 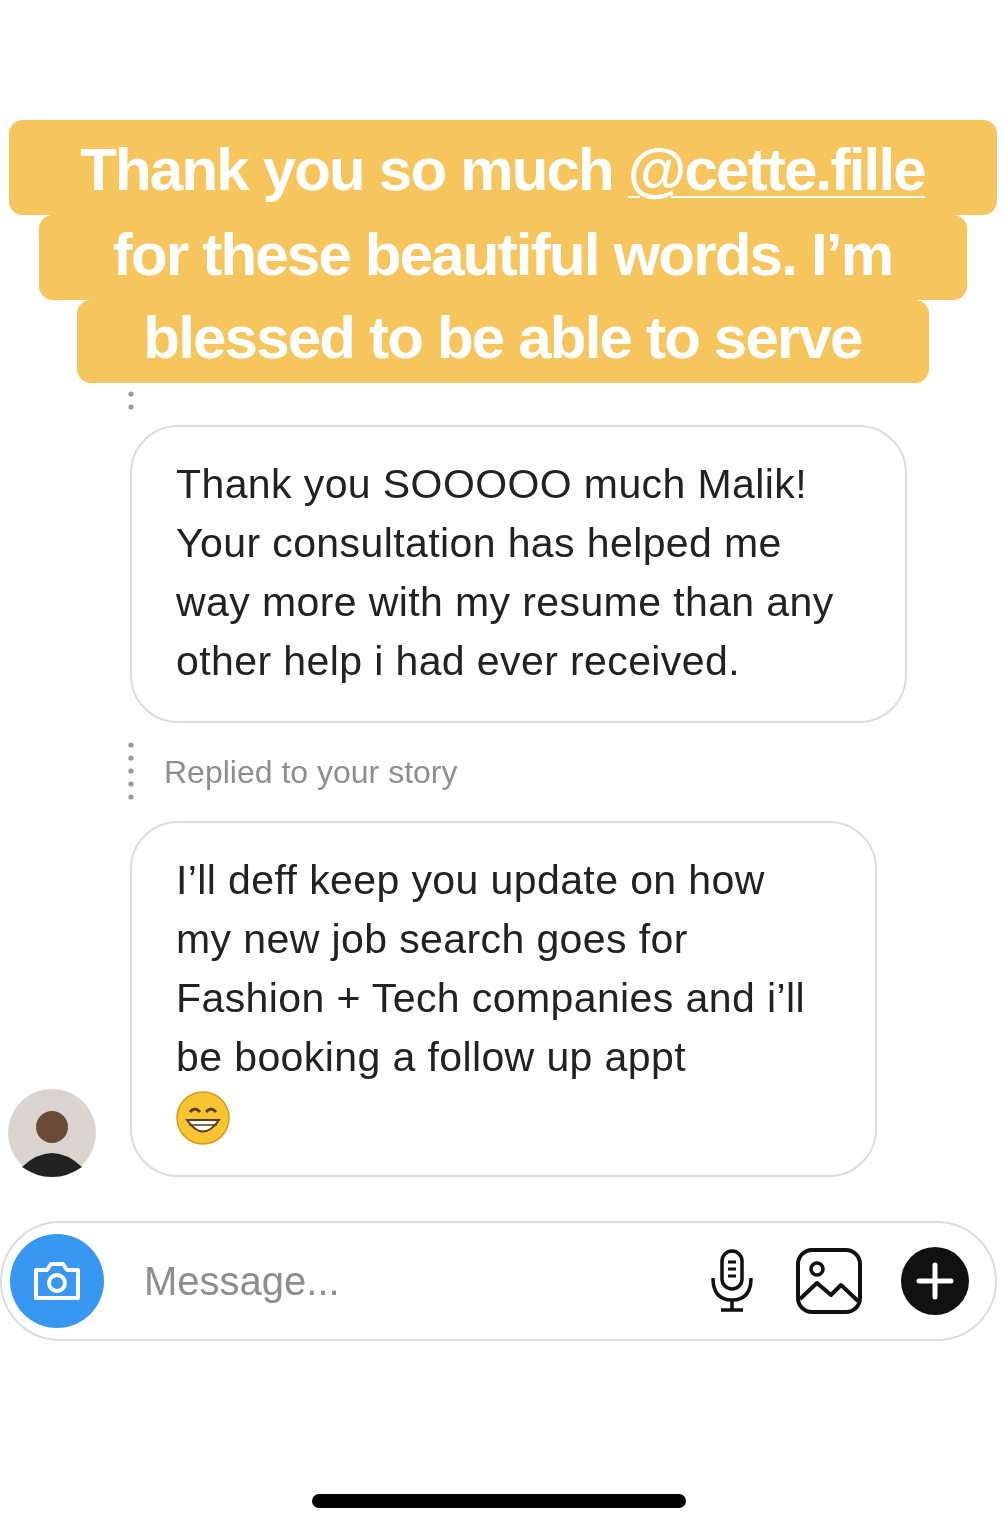 What do you see at coordinates (829, 1281) in the screenshot?
I see `image-icon` at bounding box center [829, 1281].